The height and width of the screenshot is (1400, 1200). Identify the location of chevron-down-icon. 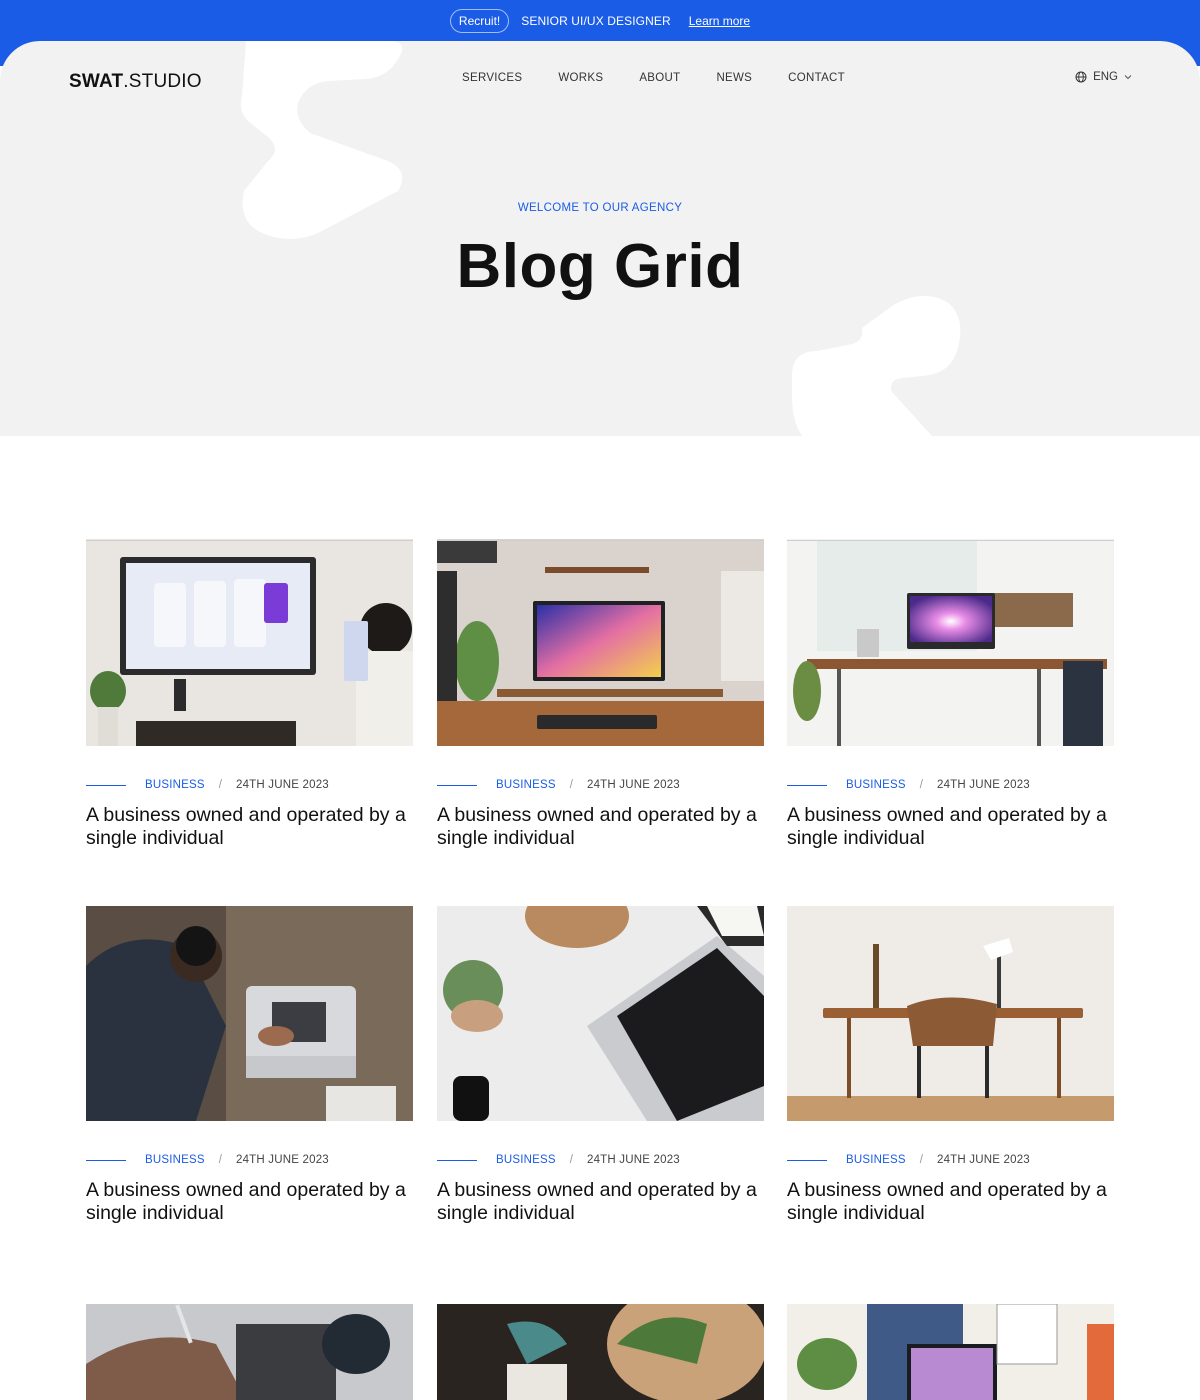
(1128, 77).